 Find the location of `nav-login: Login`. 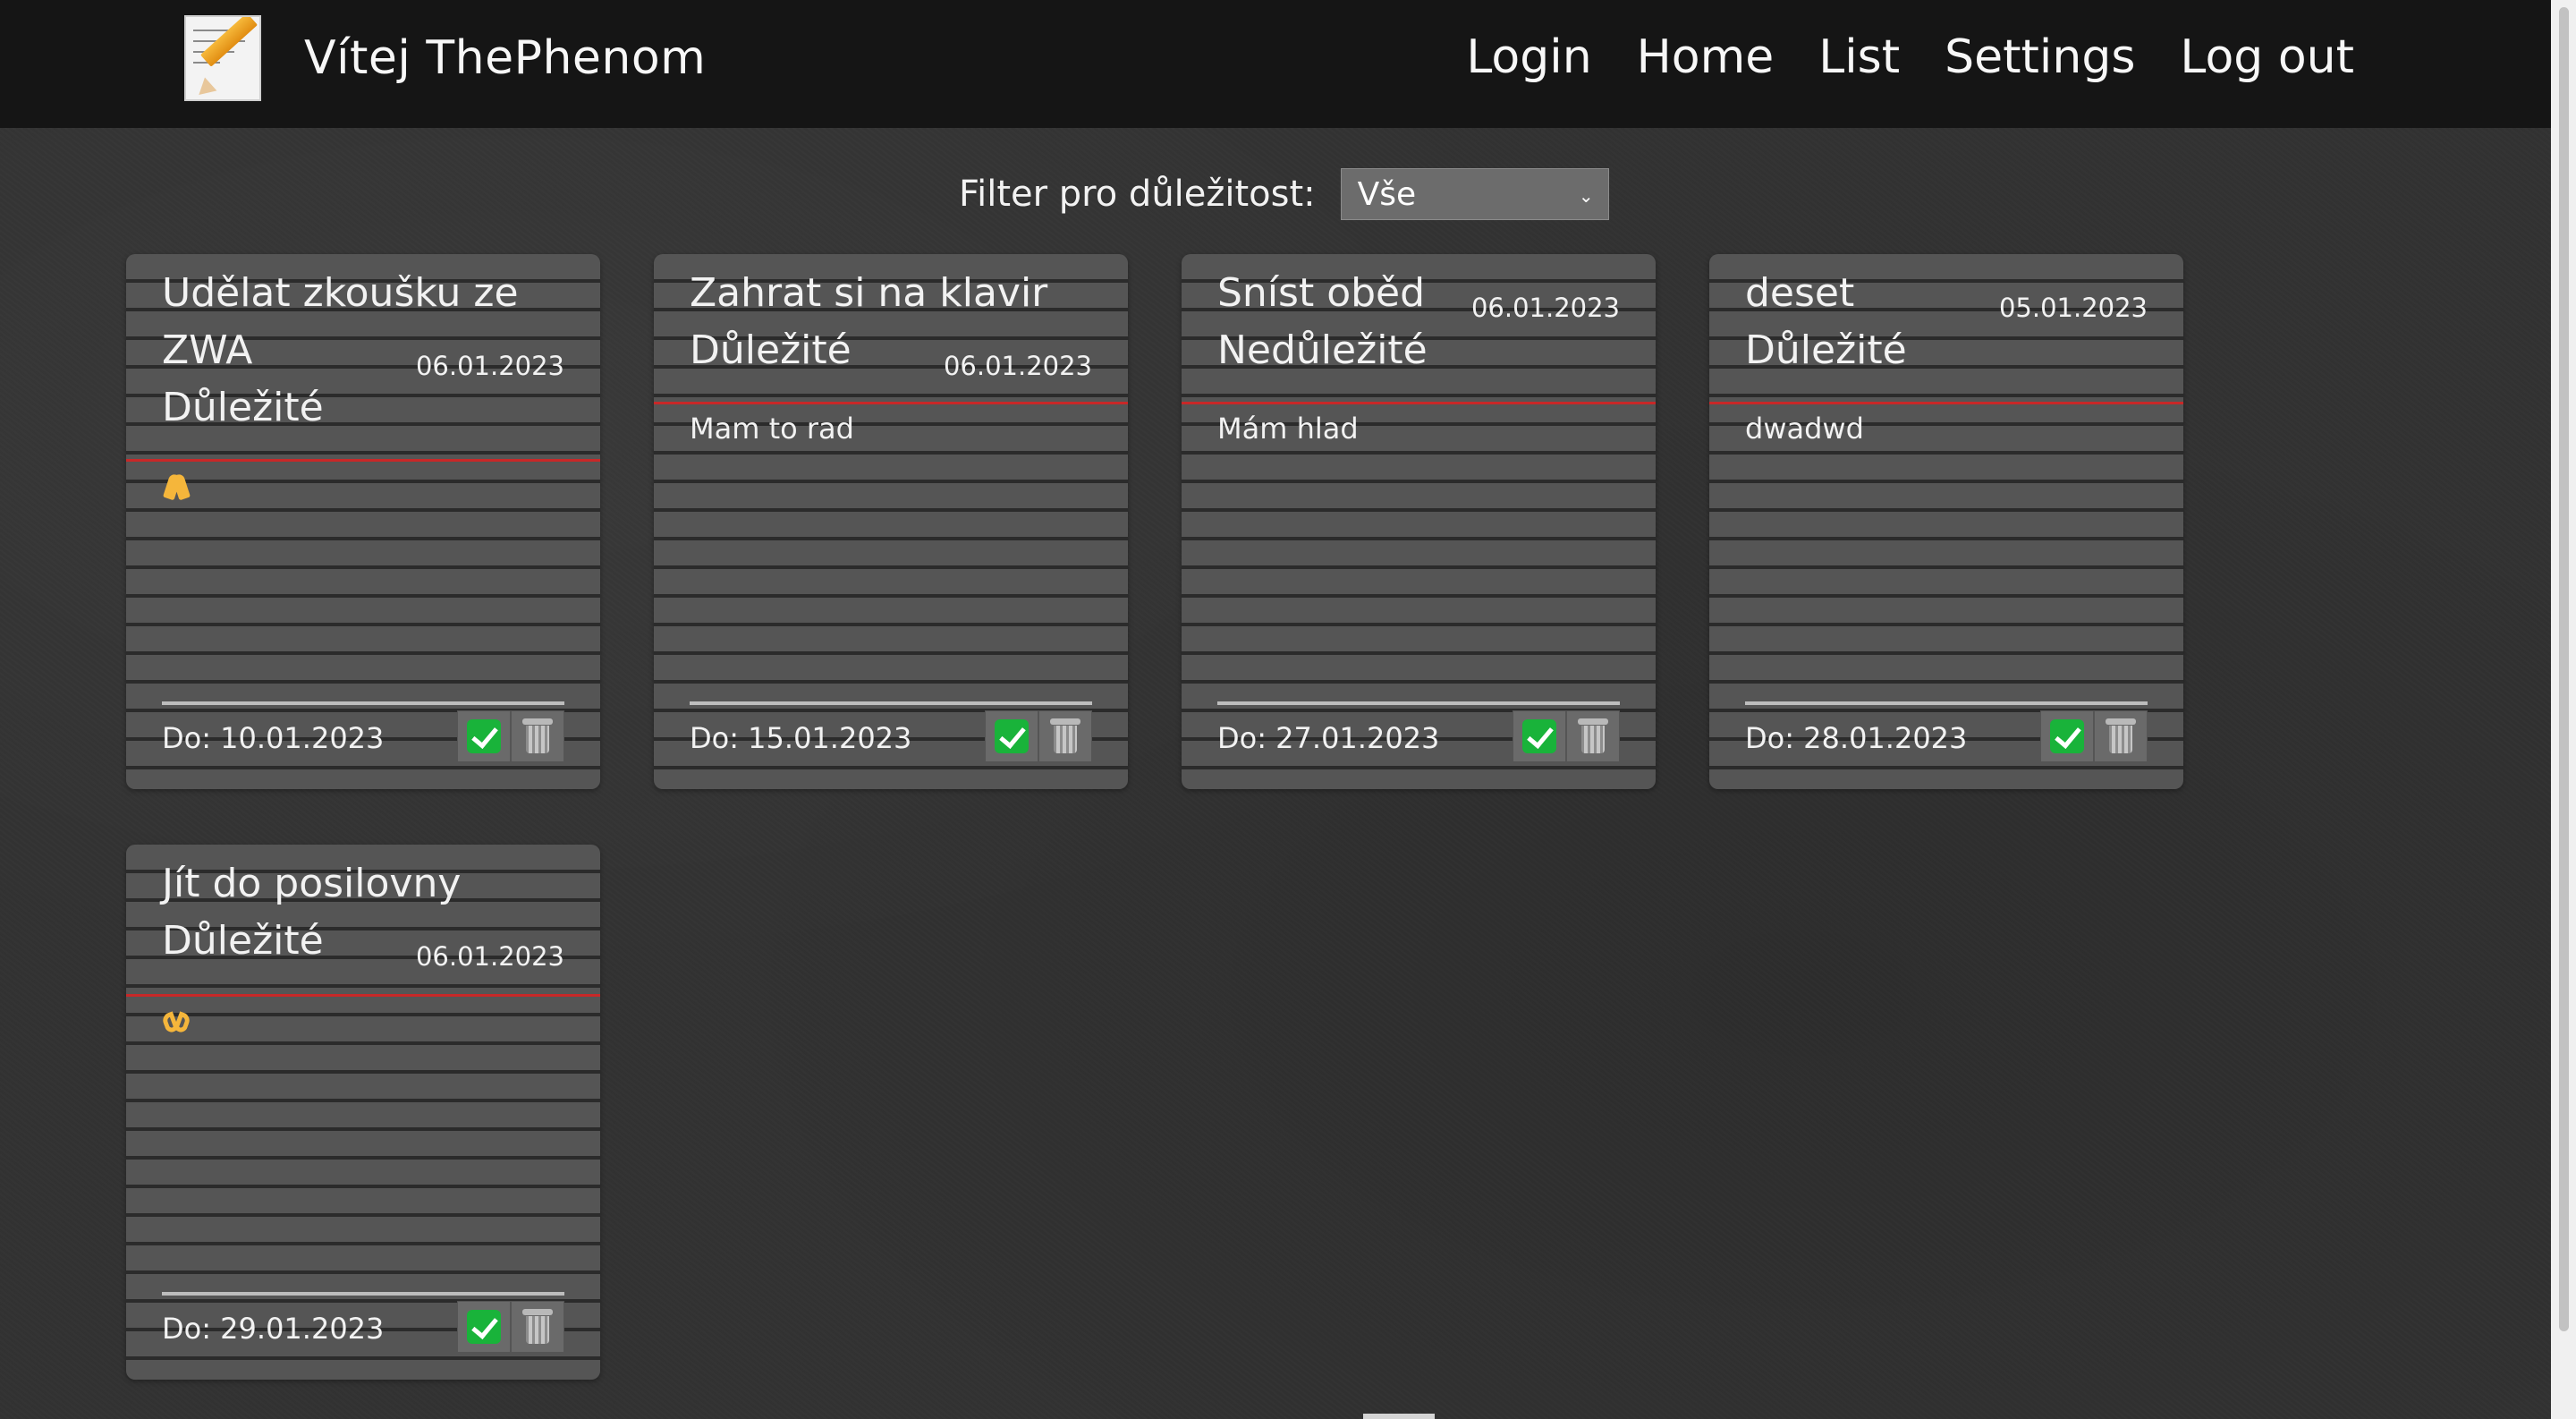

nav-login: Login is located at coordinates (1528, 57).